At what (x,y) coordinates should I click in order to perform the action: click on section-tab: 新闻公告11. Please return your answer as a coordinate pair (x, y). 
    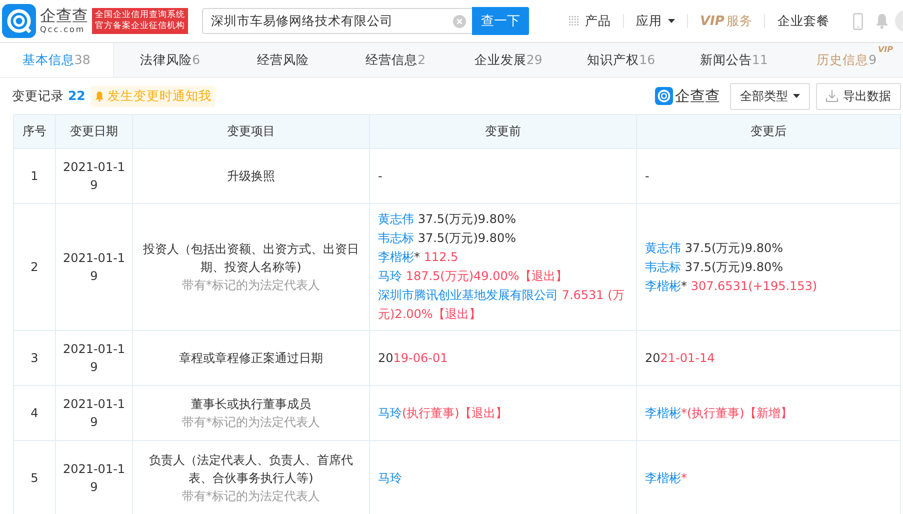
    Looking at the image, I should click on (734, 60).